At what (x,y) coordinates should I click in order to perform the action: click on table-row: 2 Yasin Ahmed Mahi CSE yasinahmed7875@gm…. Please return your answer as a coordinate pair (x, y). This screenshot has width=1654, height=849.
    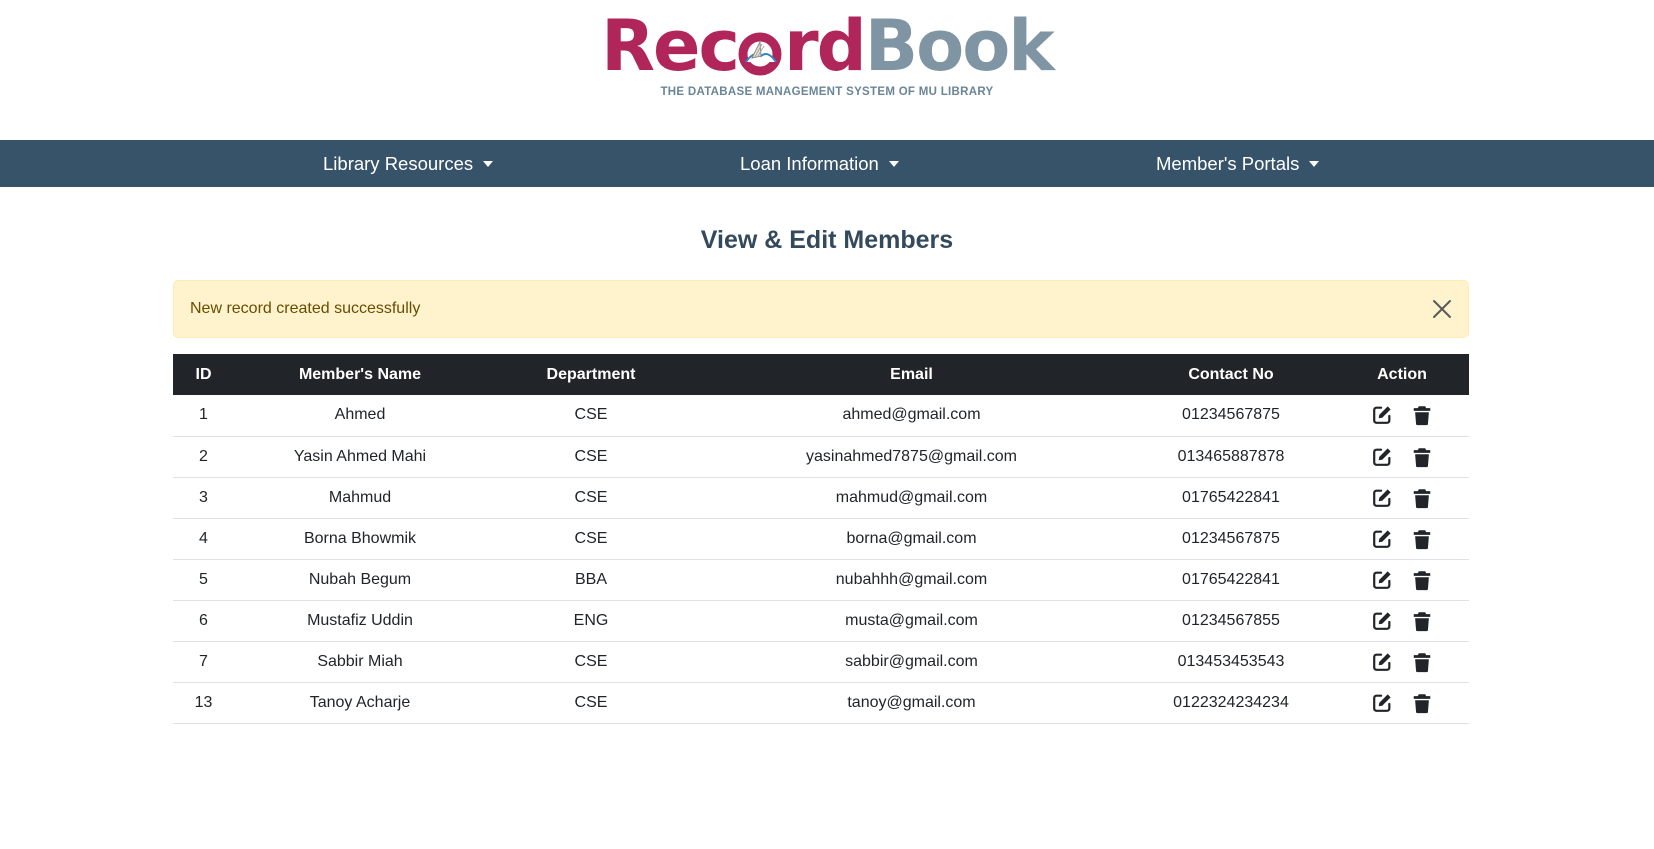
    Looking at the image, I should click on (821, 457).